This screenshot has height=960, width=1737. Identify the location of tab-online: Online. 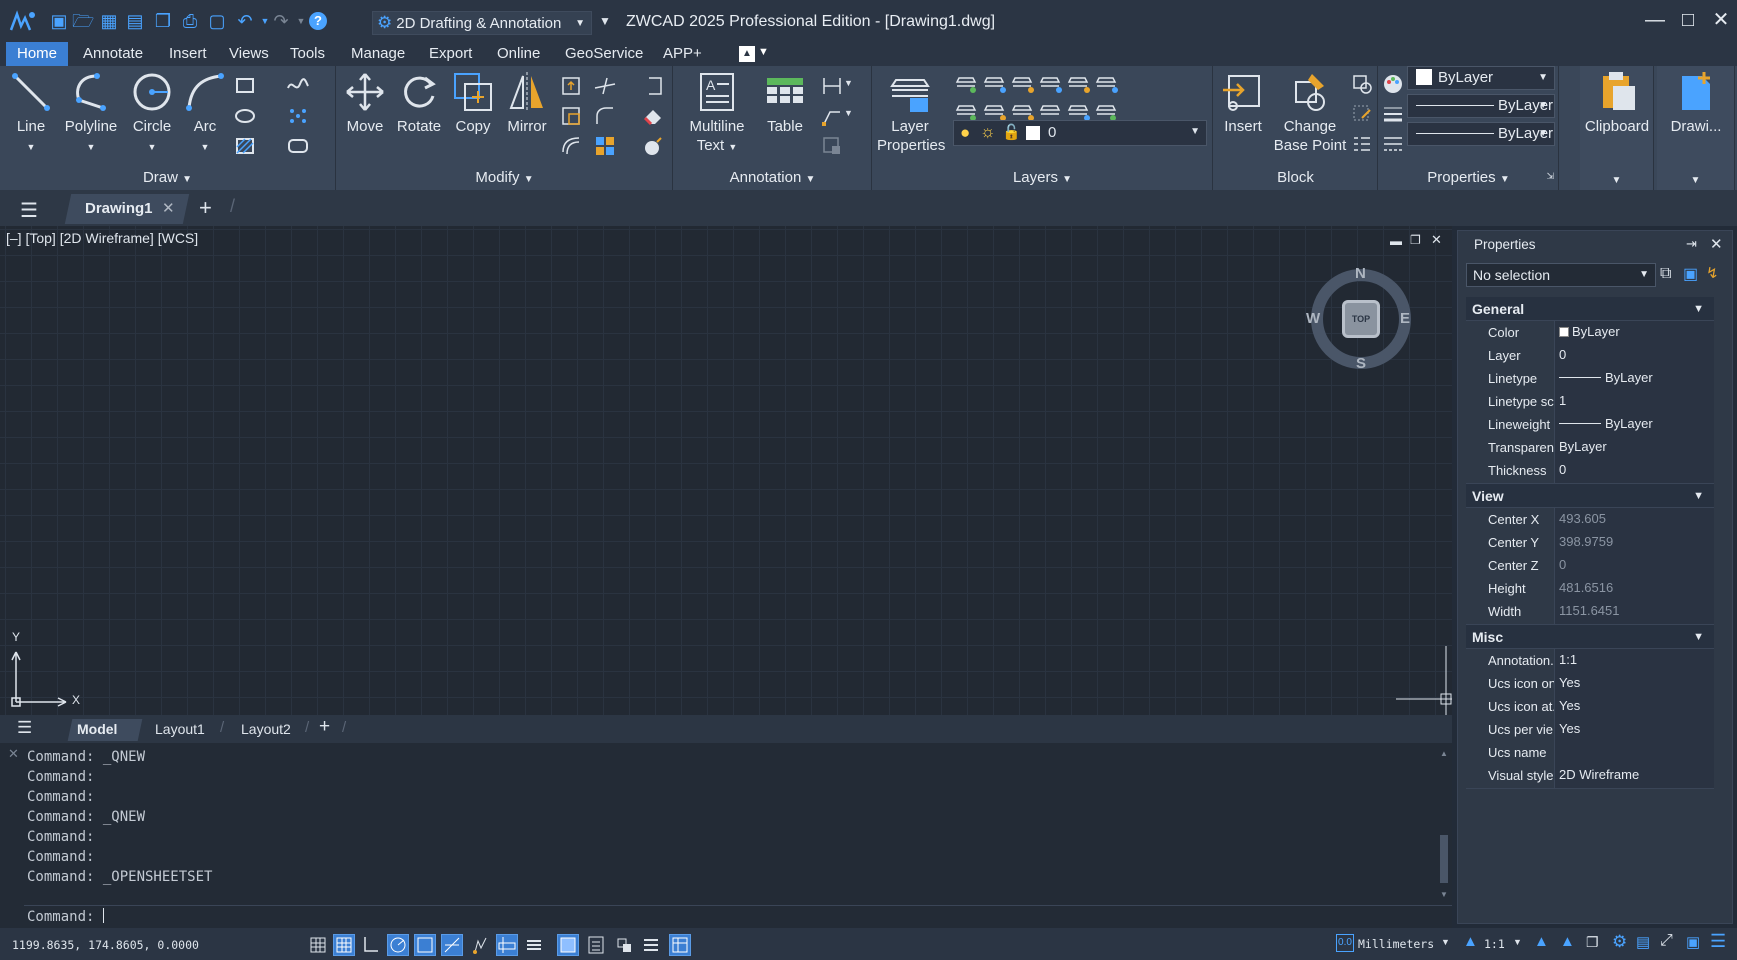
(518, 54).